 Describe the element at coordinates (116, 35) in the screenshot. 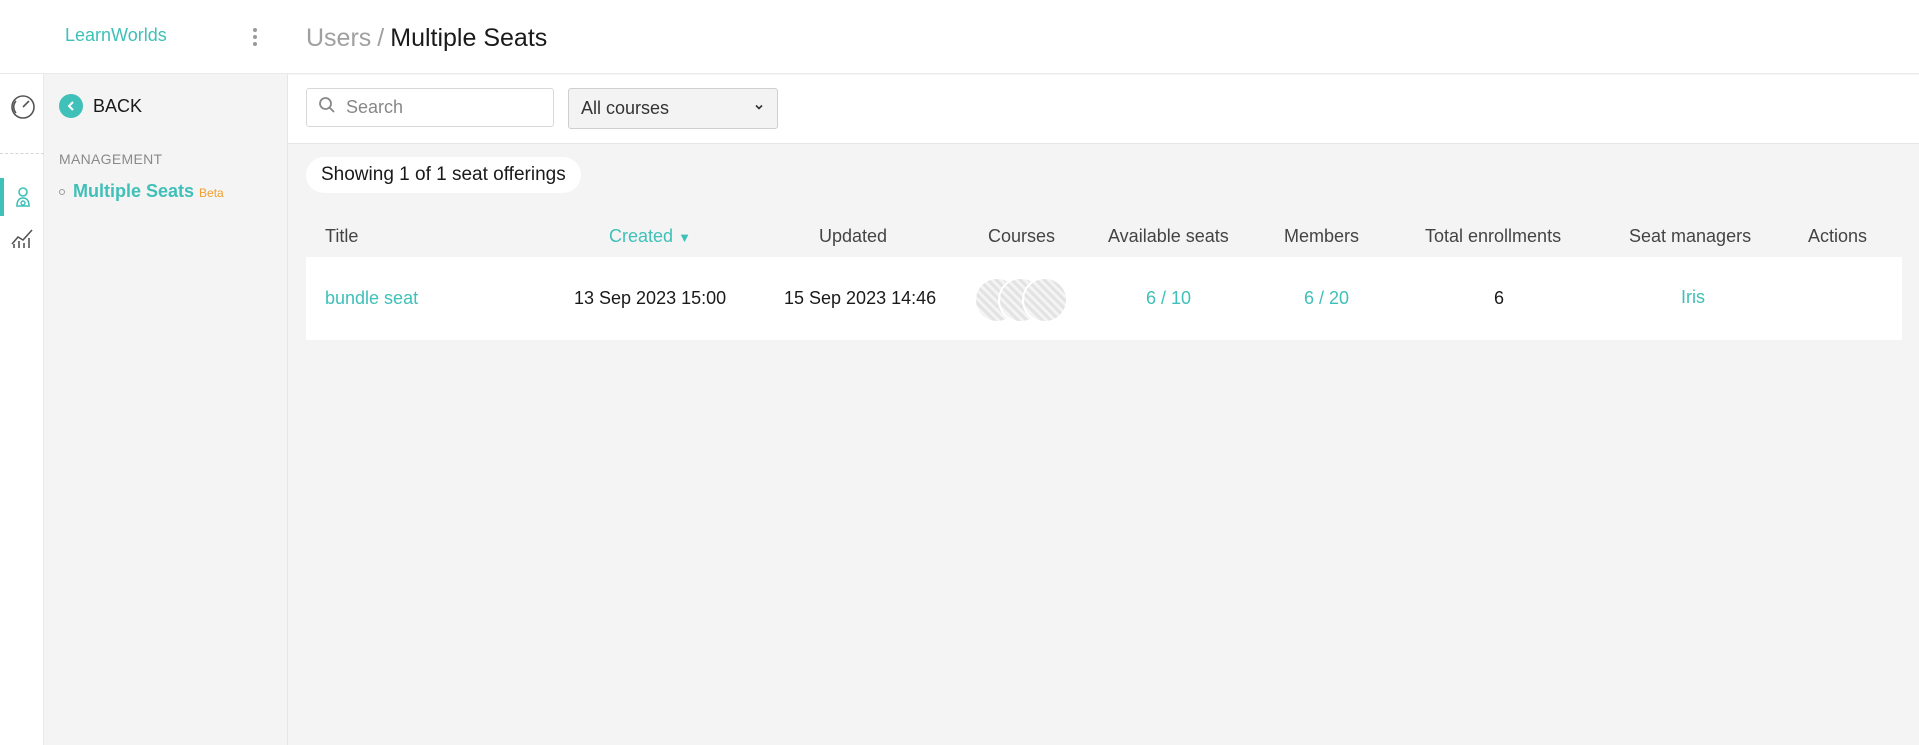

I see `brand-name: LearnWorlds` at that location.